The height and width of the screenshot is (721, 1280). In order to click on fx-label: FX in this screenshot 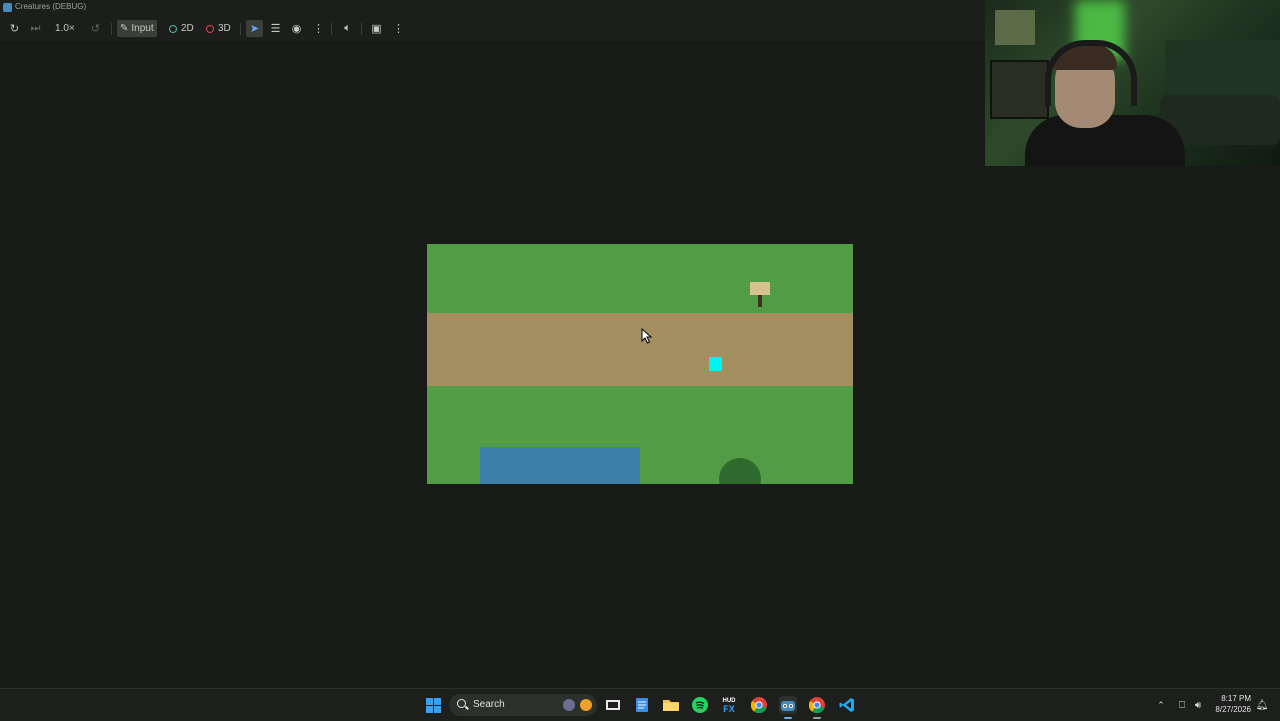, I will do `click(729, 709)`.